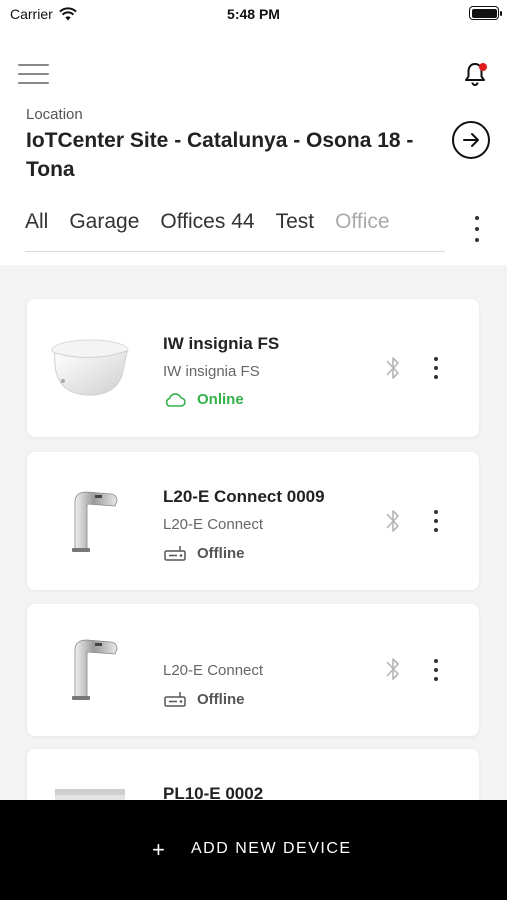  I want to click on device-status: Online, so click(203, 399).